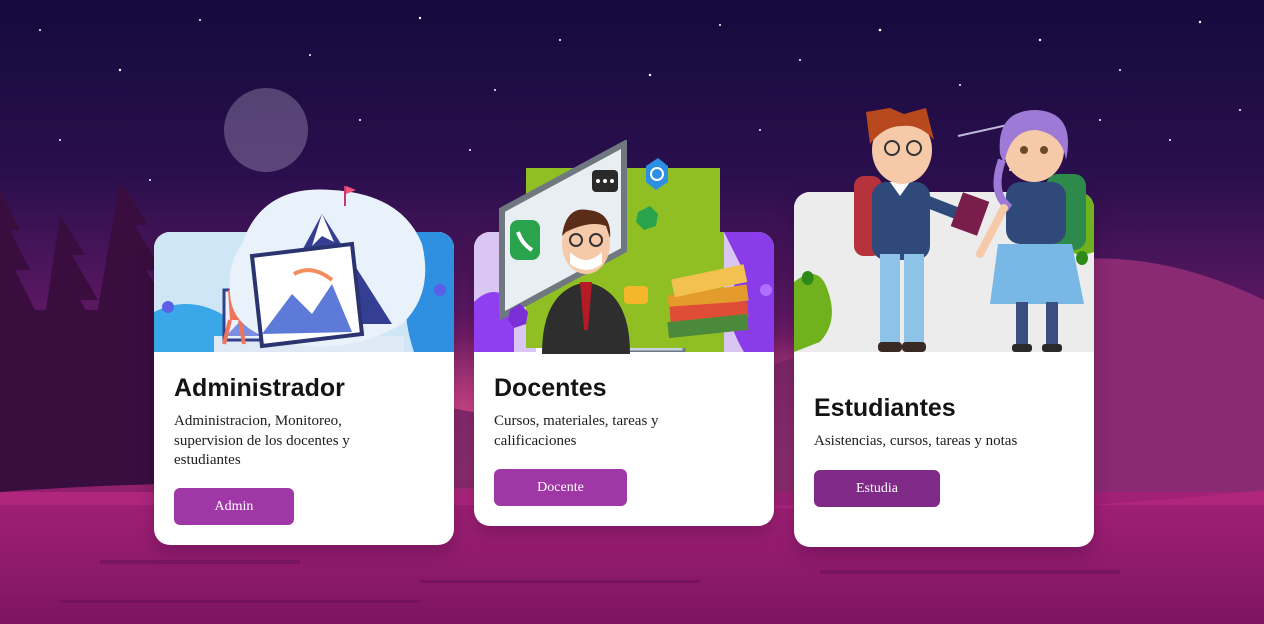 This screenshot has width=1264, height=624. Describe the element at coordinates (560, 487) in the screenshot. I see `docente-button: Docente` at that location.